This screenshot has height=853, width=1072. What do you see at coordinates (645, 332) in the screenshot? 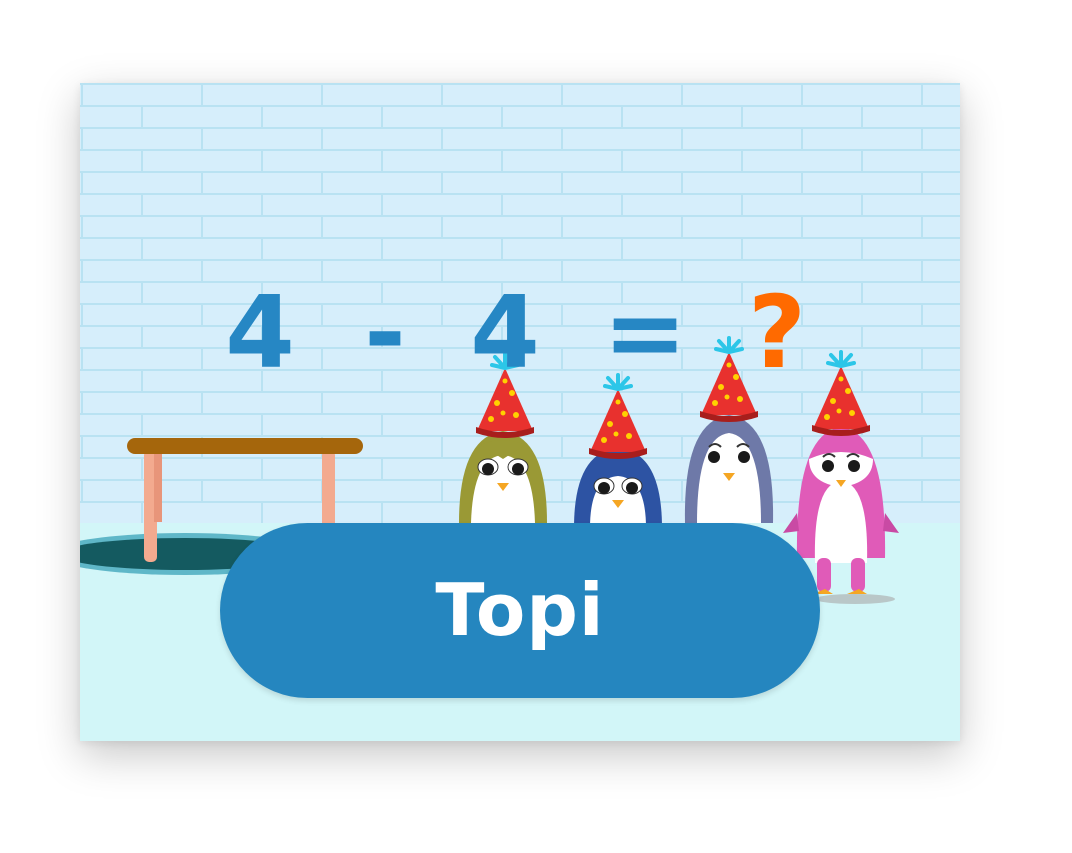
I see `equals-sign: =` at bounding box center [645, 332].